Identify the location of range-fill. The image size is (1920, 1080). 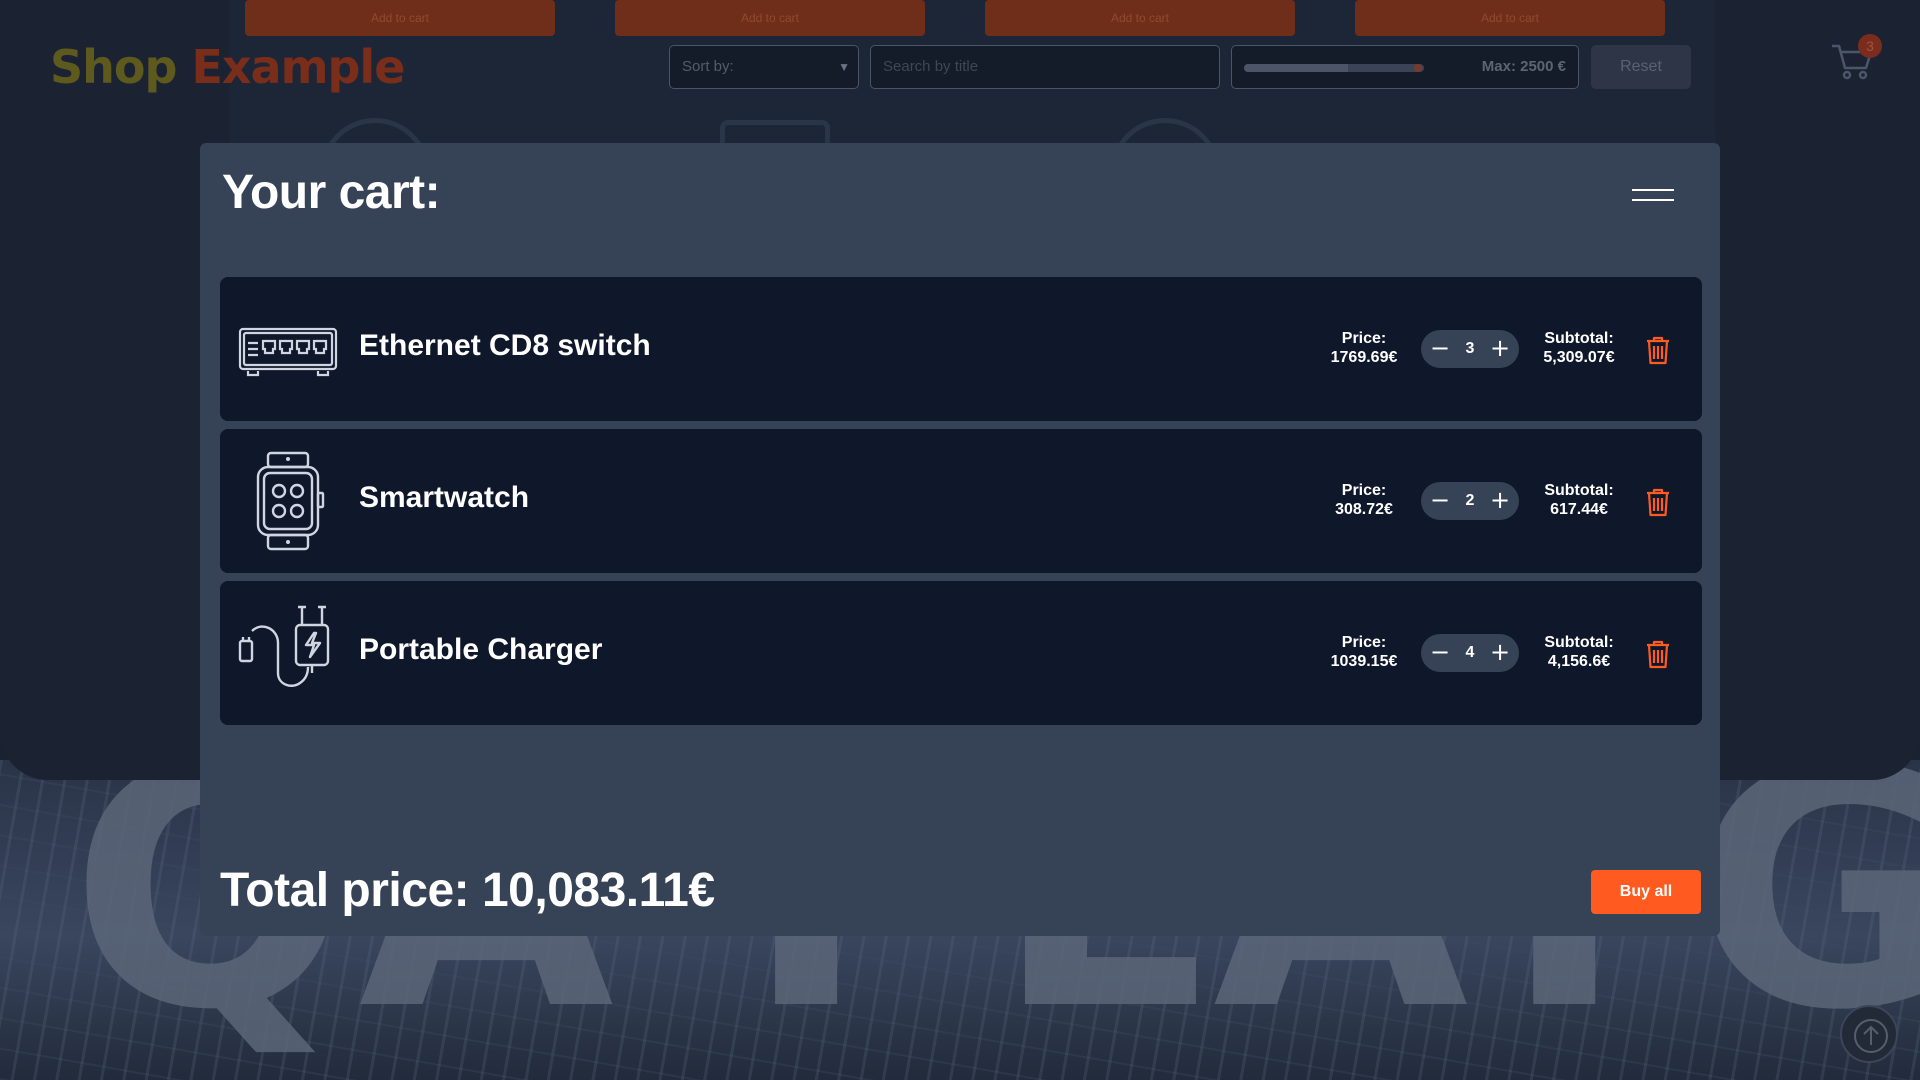
(1296, 68).